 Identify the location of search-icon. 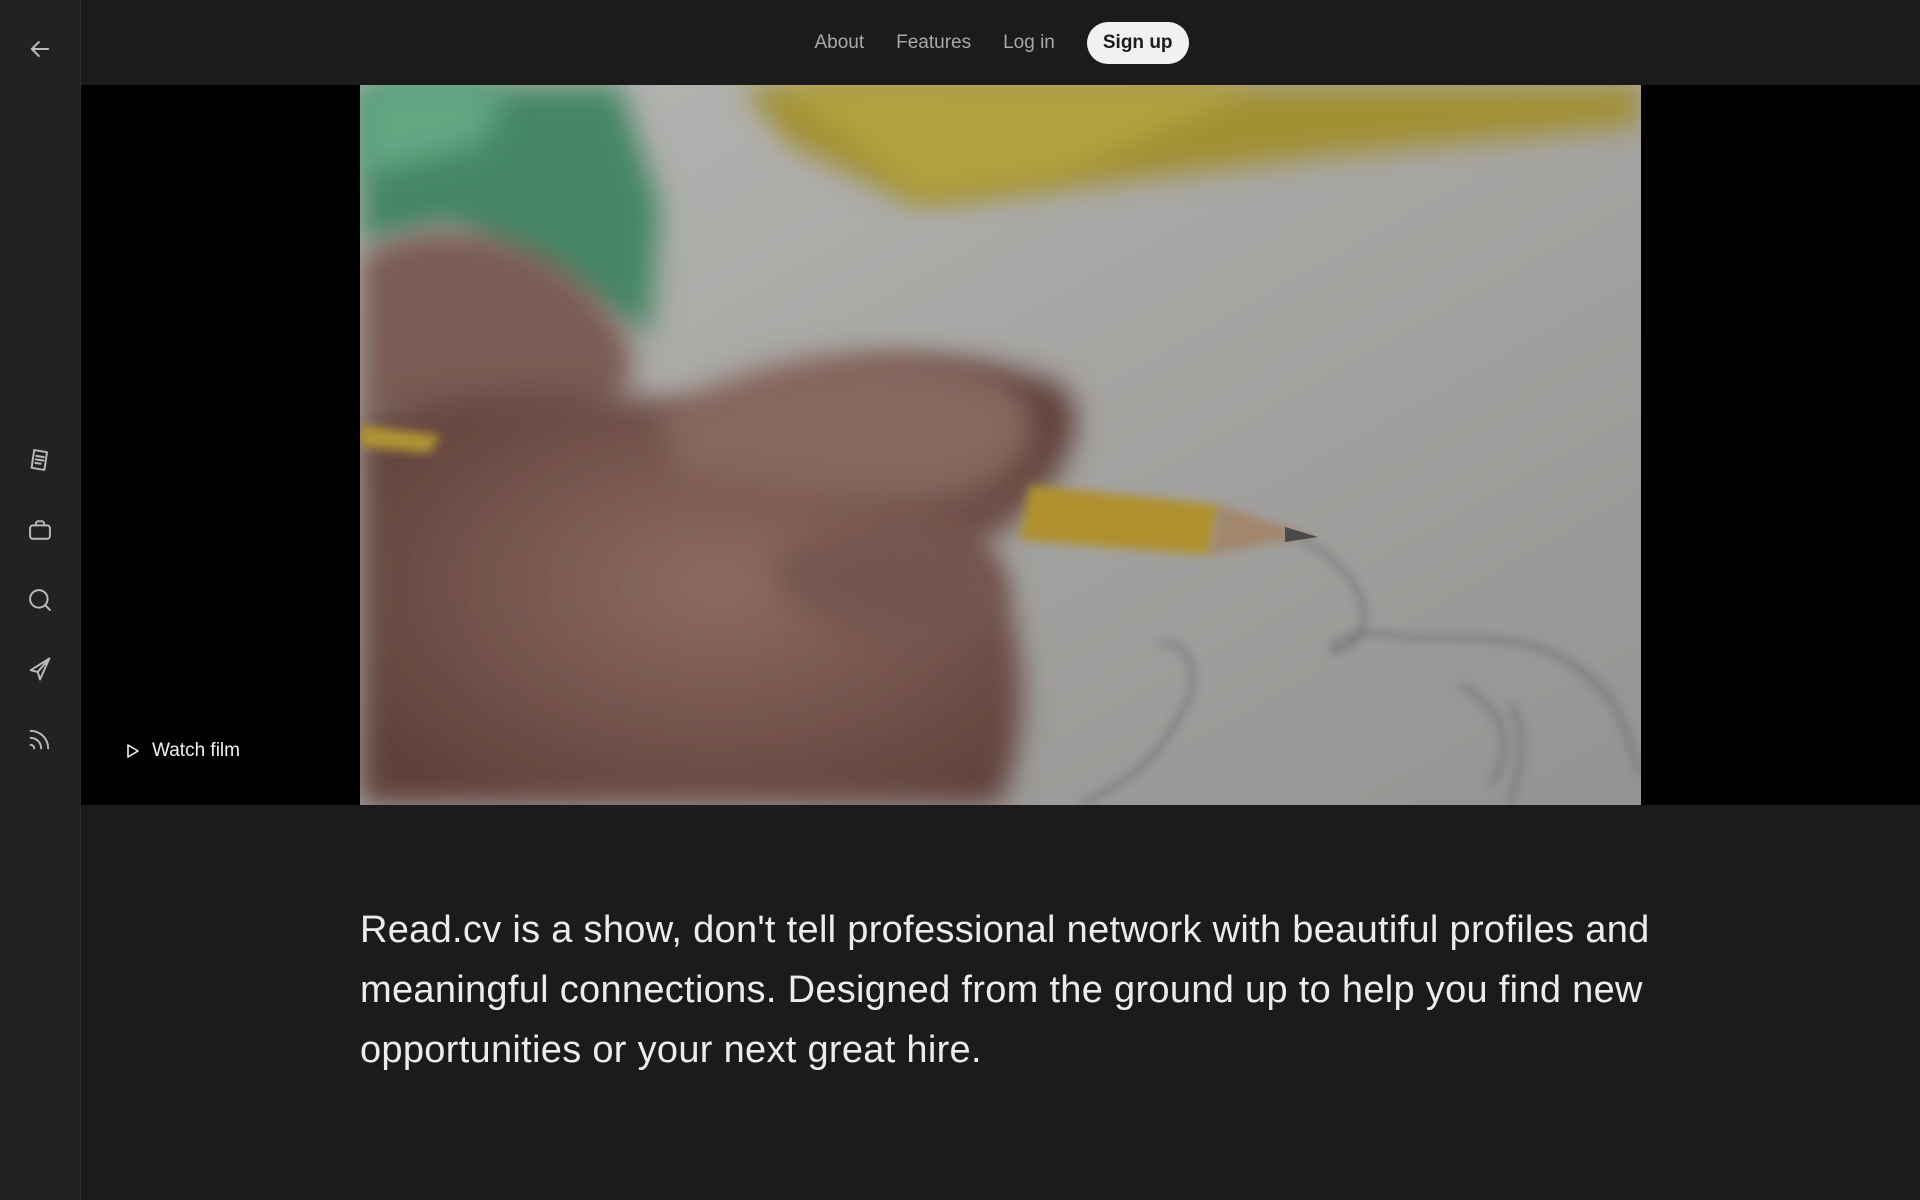
(40, 600).